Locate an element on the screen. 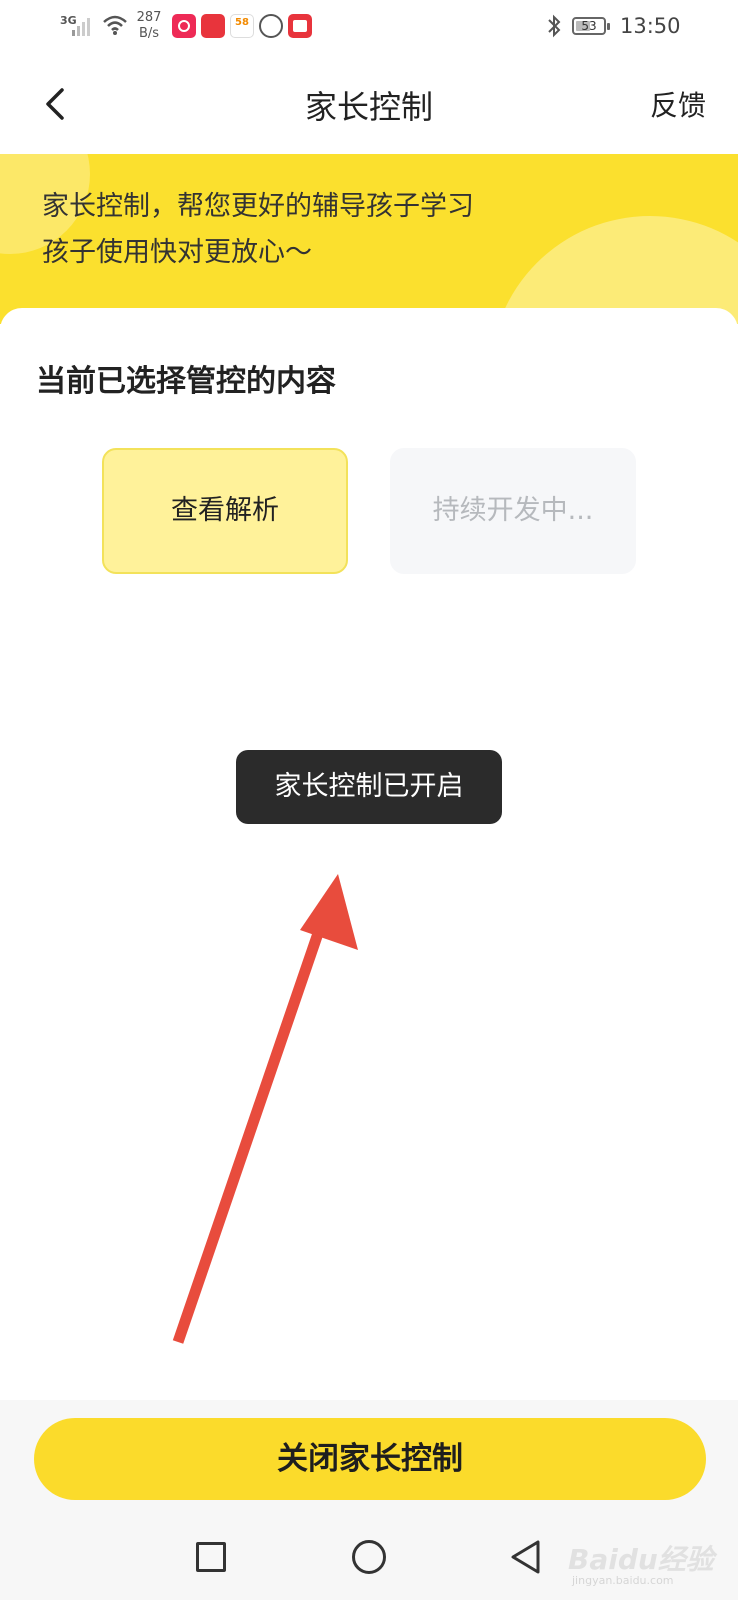  network-speed: 287 B/s is located at coordinates (149, 26).